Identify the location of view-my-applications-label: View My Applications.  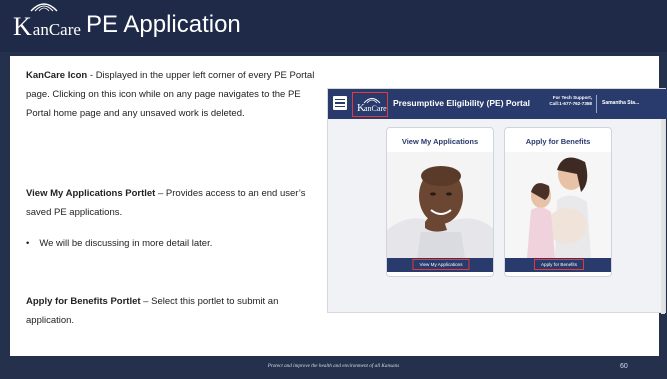
(441, 264).